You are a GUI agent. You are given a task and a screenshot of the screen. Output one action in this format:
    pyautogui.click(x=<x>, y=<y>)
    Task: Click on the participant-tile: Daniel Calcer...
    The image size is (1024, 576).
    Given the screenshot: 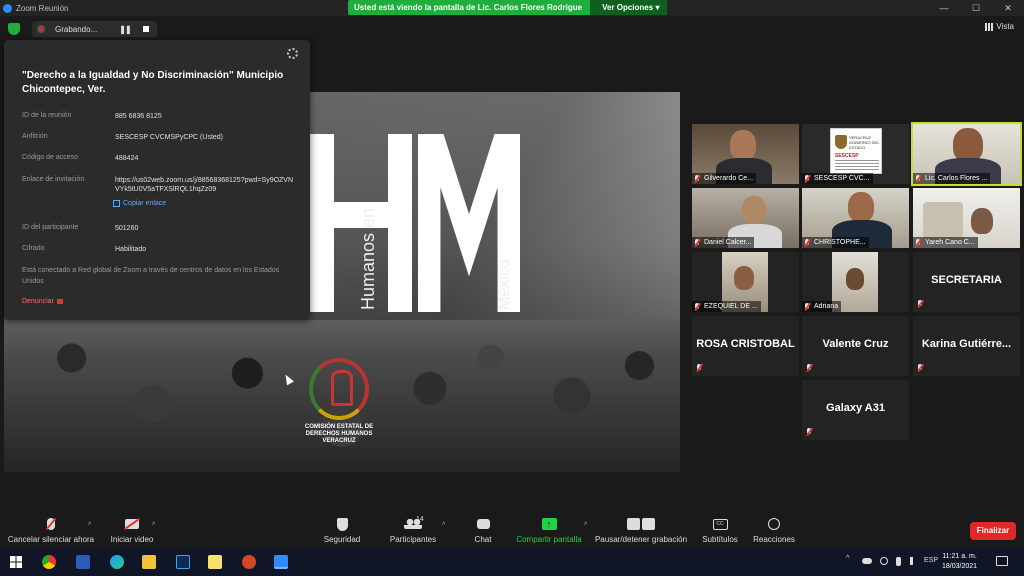 What is the action you would take?
    pyautogui.click(x=745, y=218)
    